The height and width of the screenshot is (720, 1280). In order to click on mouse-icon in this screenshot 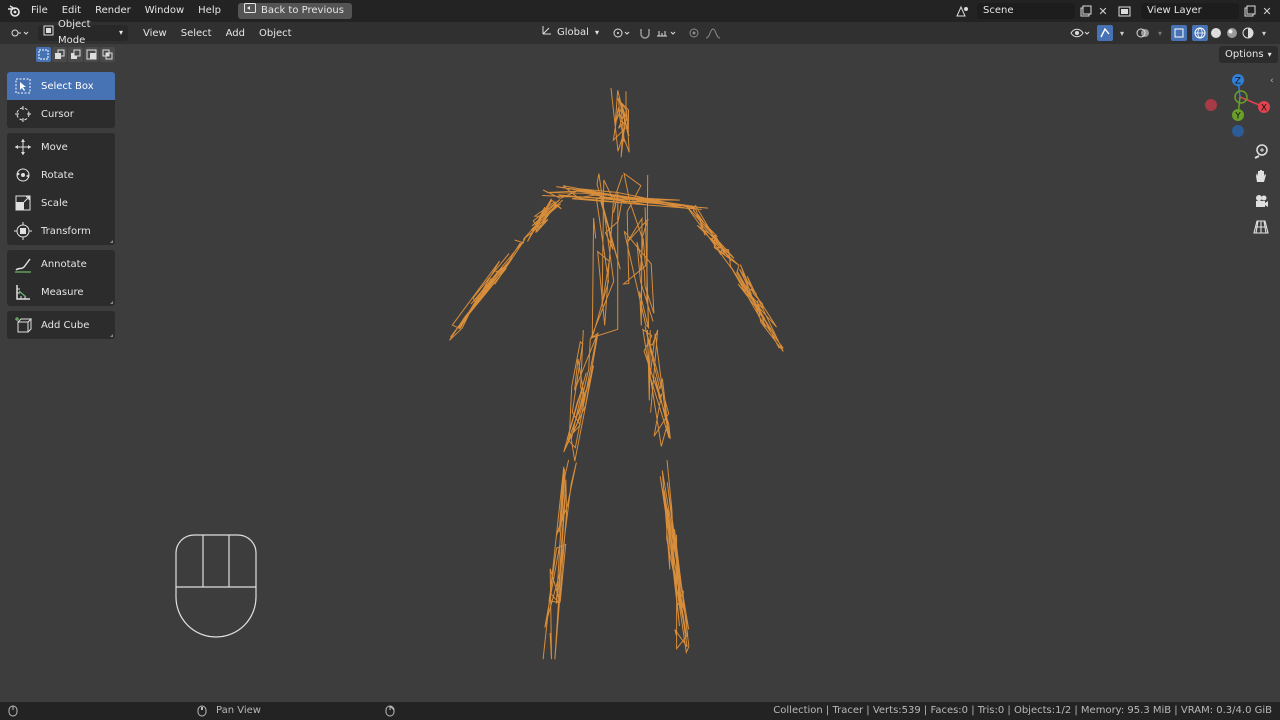, I will do `click(216, 586)`.